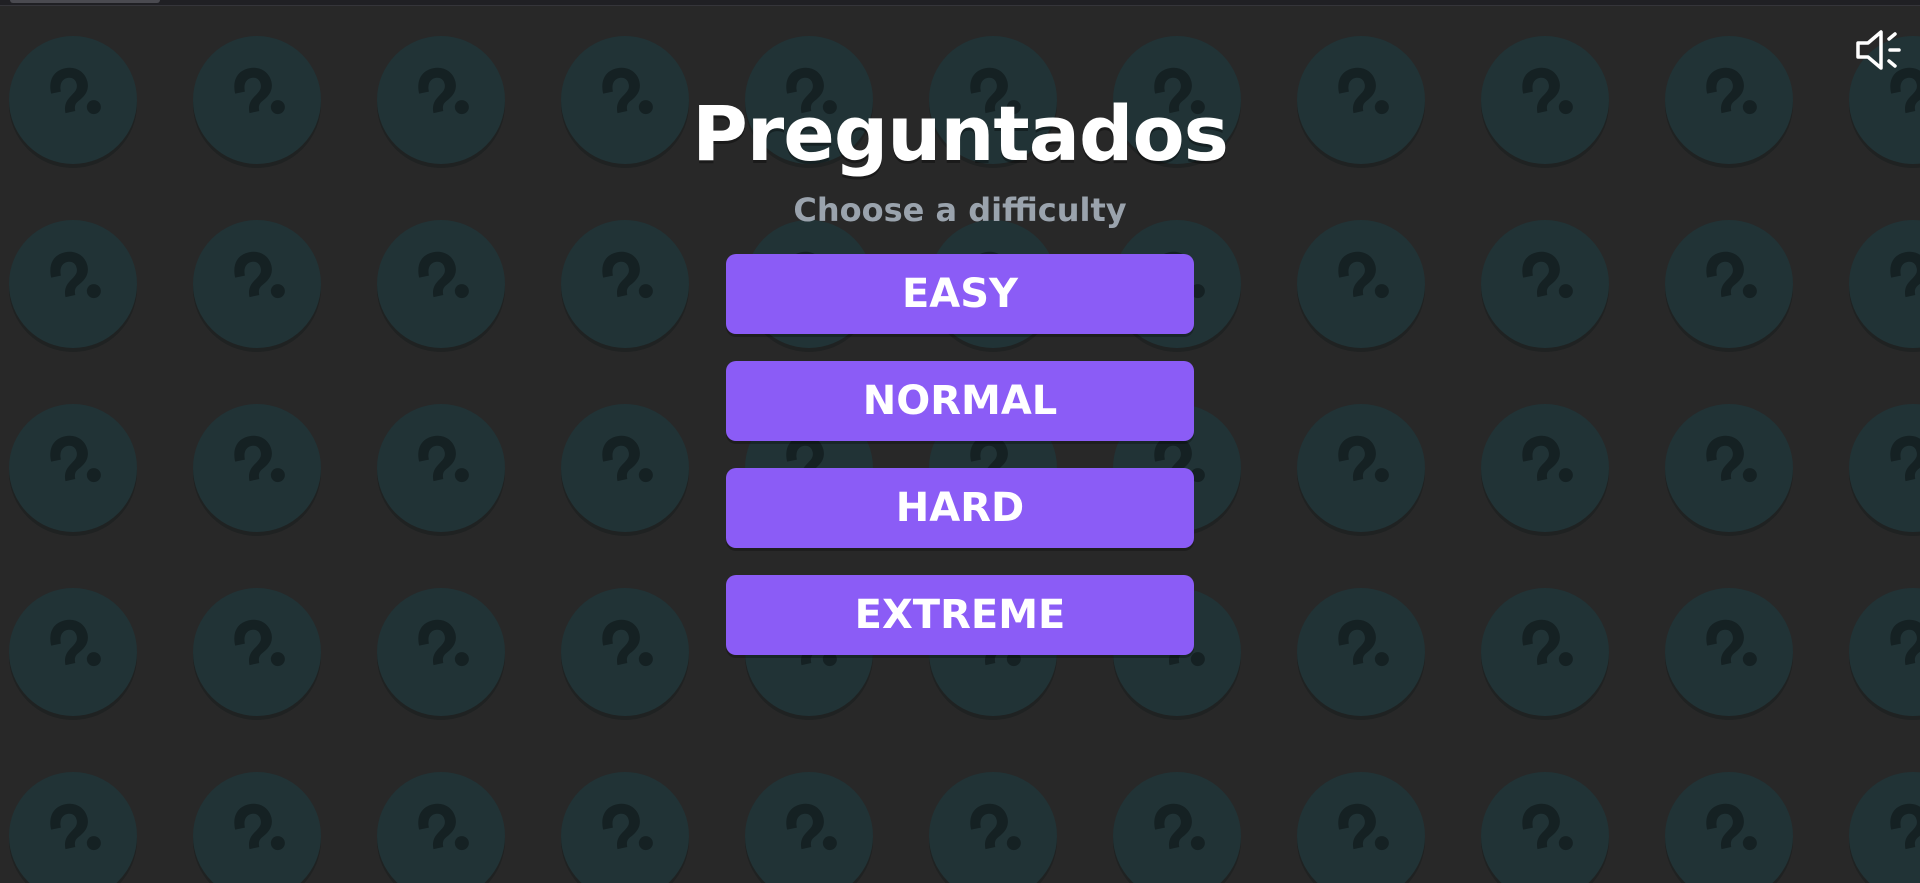 This screenshot has width=1920, height=883. What do you see at coordinates (85, 1) in the screenshot?
I see `top-scroll-thumb` at bounding box center [85, 1].